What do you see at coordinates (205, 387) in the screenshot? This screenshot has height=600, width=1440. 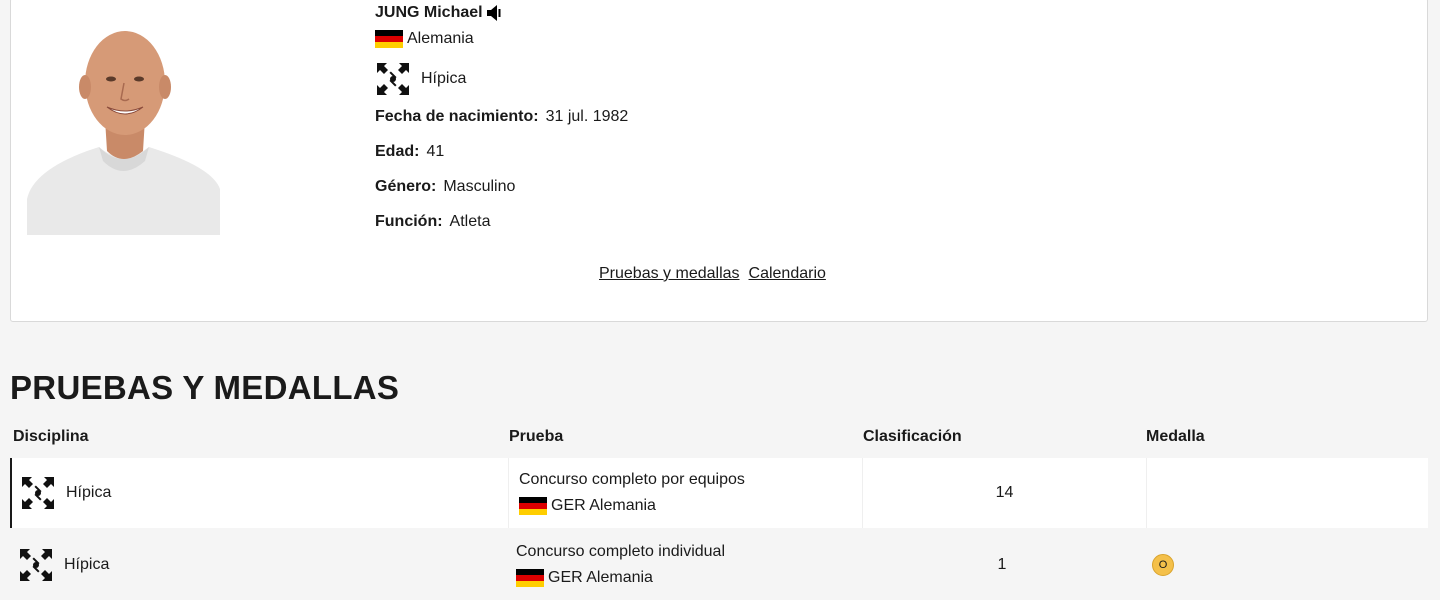 I see `section-title: PRUEBAS Y MEDALLAS` at bounding box center [205, 387].